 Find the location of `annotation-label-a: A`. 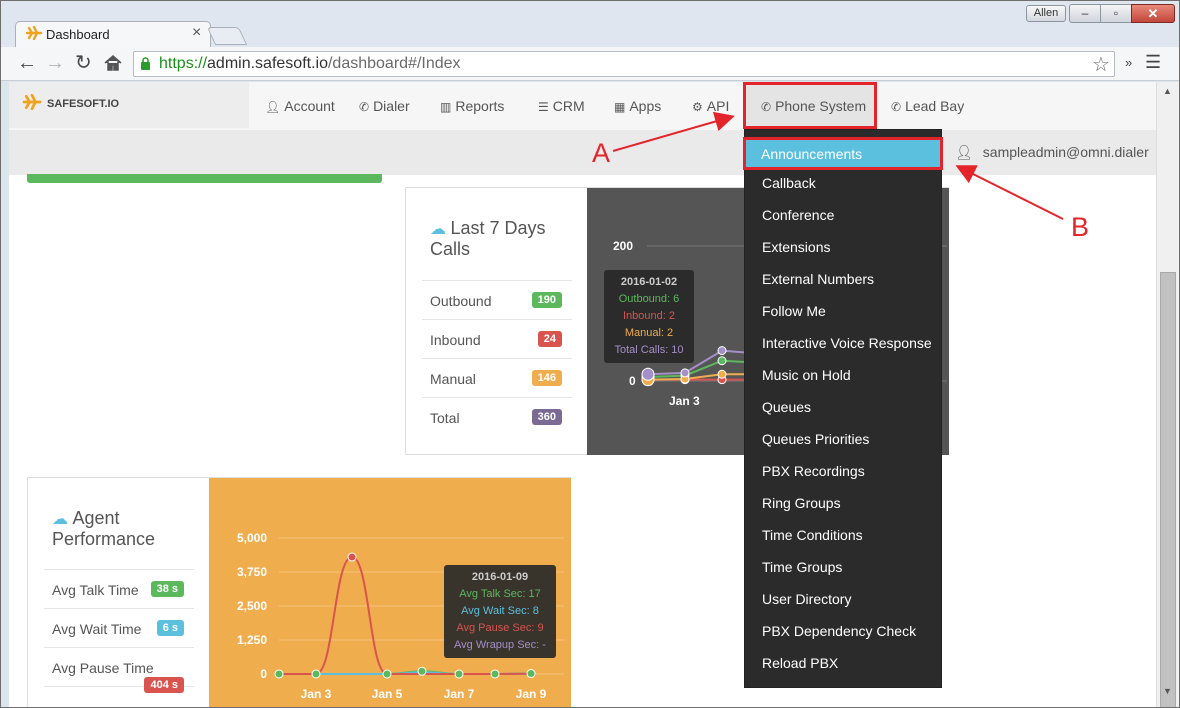

annotation-label-a: A is located at coordinates (601, 153).